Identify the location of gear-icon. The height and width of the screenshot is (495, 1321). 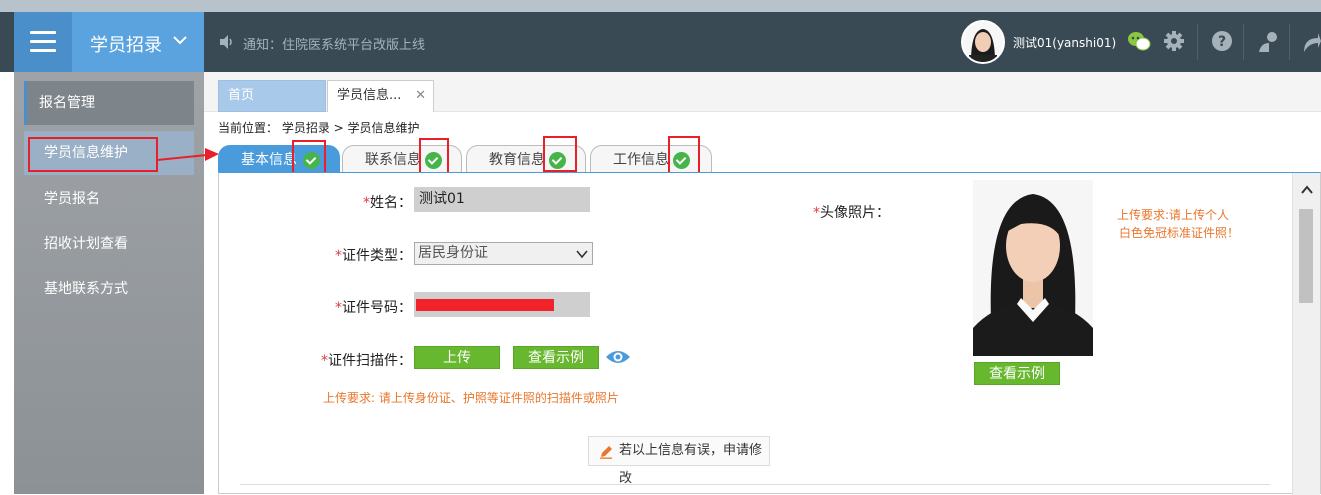
(1174, 41).